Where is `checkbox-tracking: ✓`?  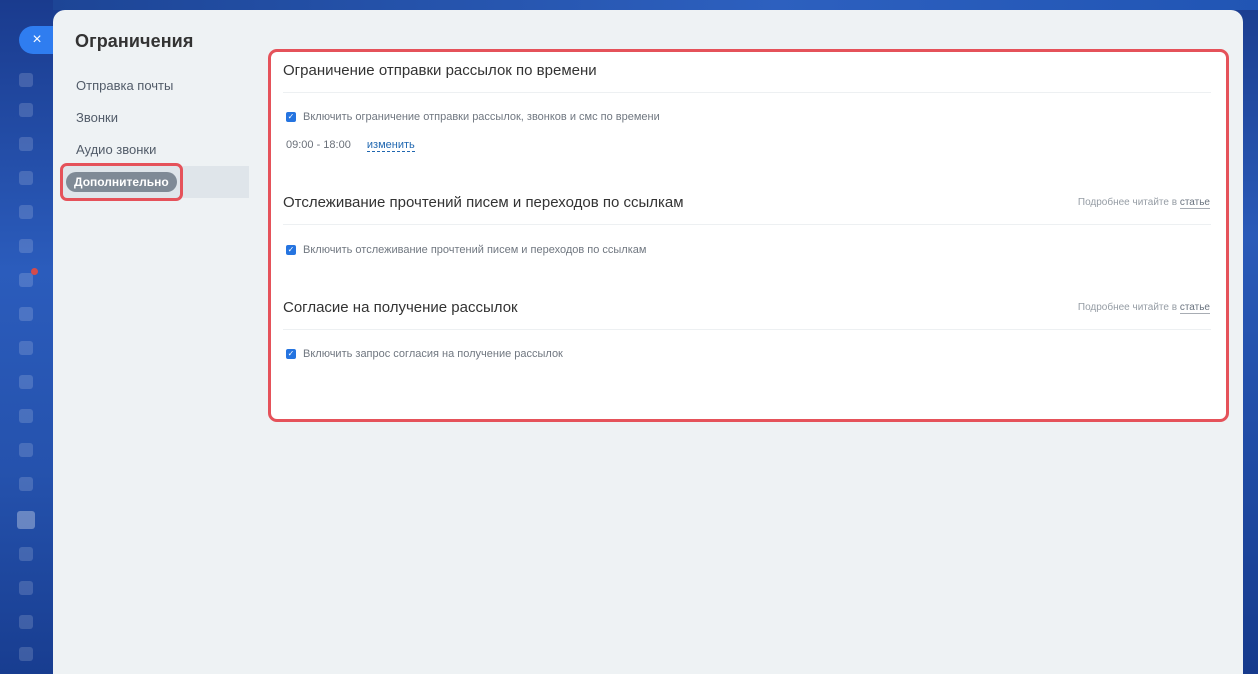
checkbox-tracking: ✓ is located at coordinates (291, 250).